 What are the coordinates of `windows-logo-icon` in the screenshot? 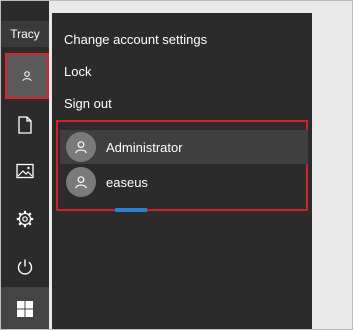 It's located at (25, 309).